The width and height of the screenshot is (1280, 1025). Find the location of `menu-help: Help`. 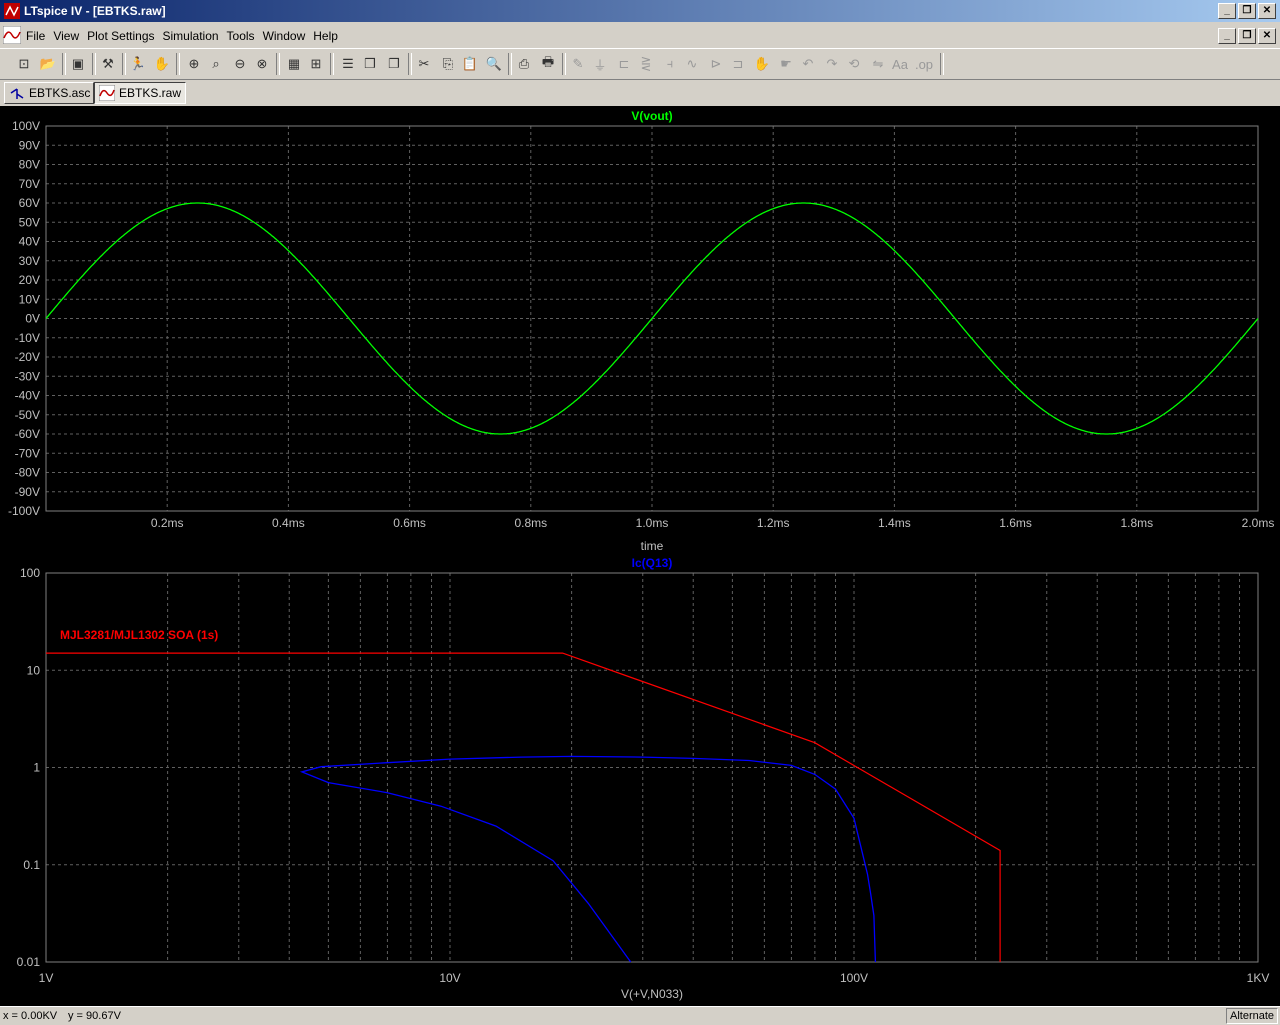

menu-help: Help is located at coordinates (328, 36).